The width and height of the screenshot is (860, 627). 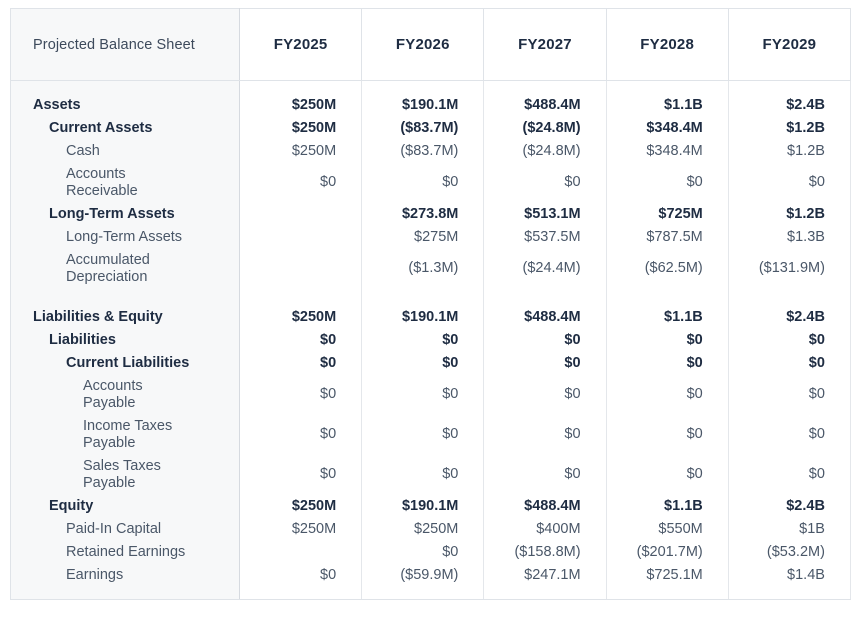 What do you see at coordinates (667, 268) in the screenshot?
I see `cell-fy2028: ($62.5M)` at bounding box center [667, 268].